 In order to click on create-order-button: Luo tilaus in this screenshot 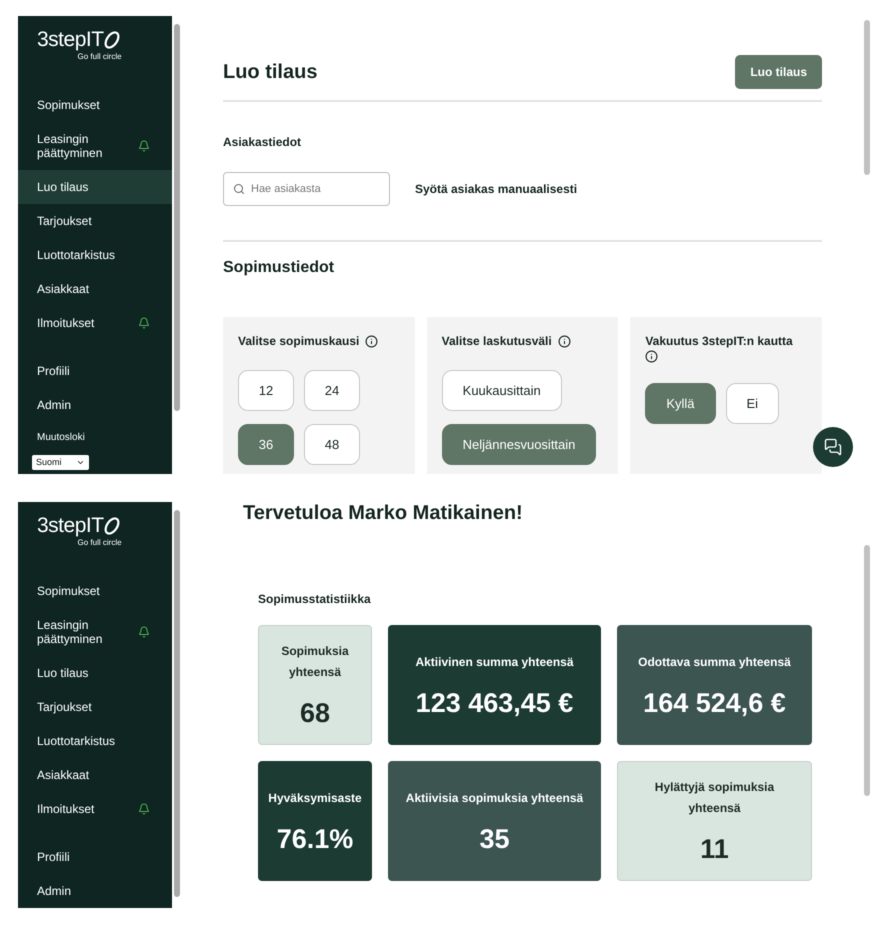, I will do `click(778, 72)`.